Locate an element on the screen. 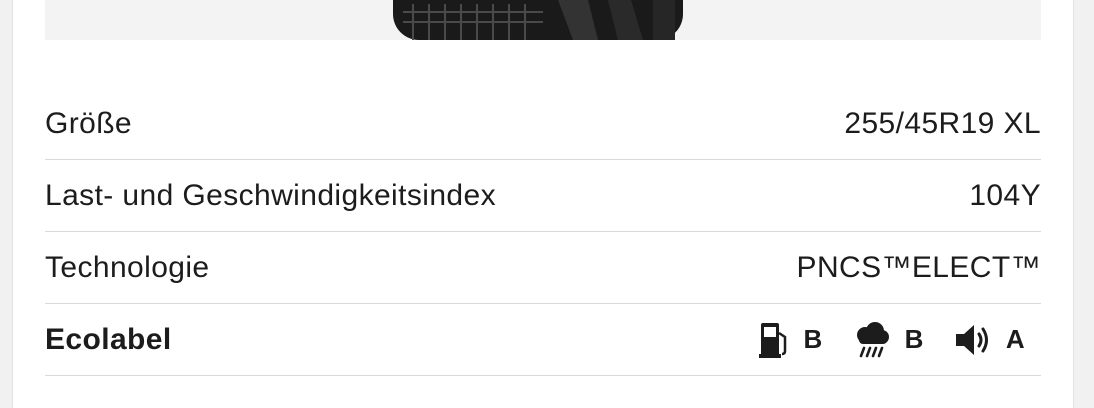  ecolabel-label: Ecolabel is located at coordinates (108, 339).